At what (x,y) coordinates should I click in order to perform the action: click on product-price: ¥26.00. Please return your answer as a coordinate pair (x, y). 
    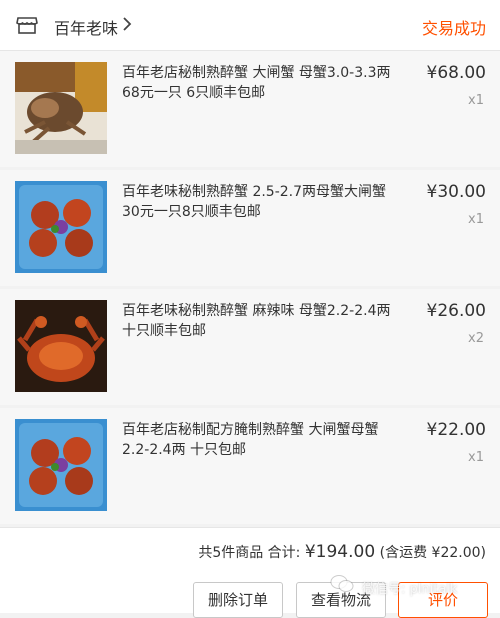
    Looking at the image, I should click on (456, 311).